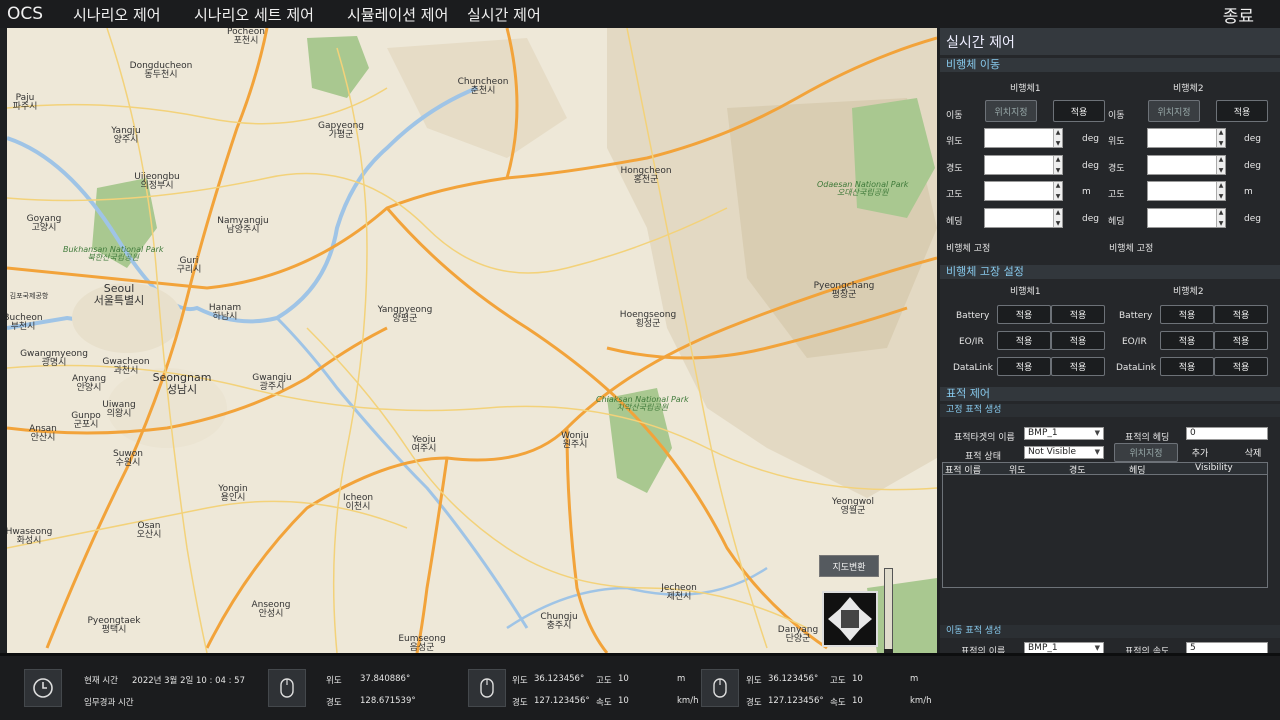 The width and height of the screenshot is (1280, 720). Describe the element at coordinates (1214, 468) in the screenshot. I see `column-header: Visibility` at that location.